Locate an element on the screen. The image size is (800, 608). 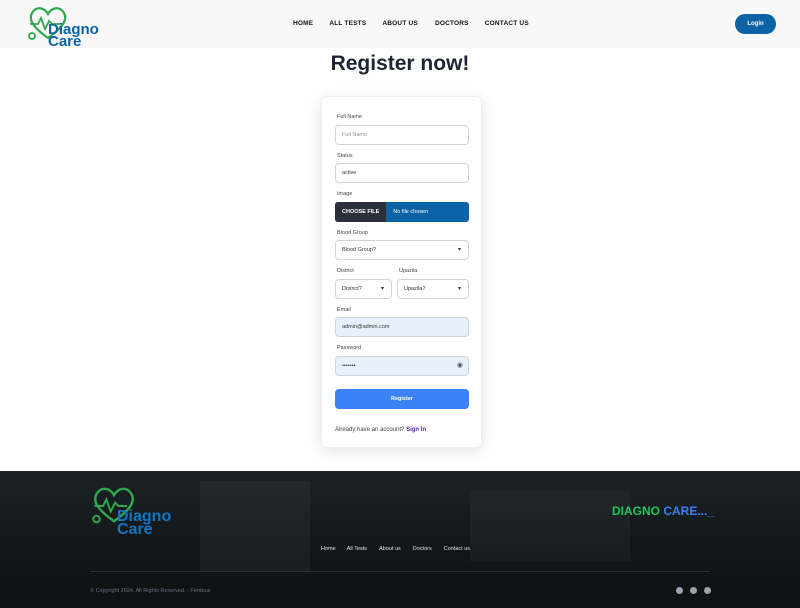
blood-group-select: Blood Group? is located at coordinates (402, 250).